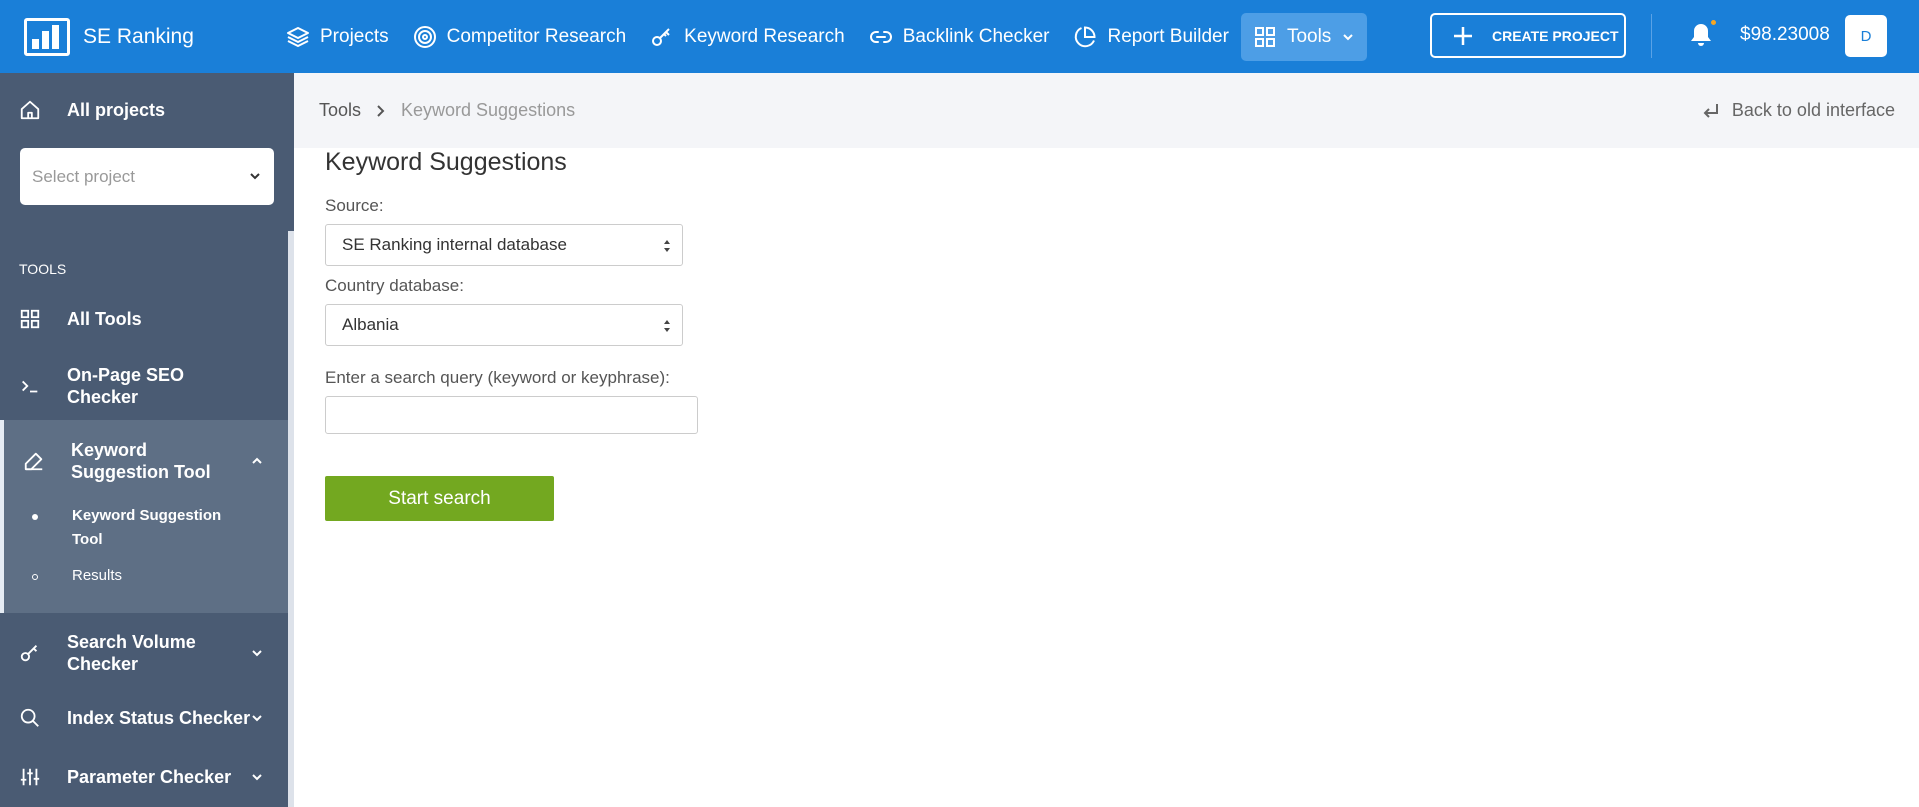 The image size is (1919, 807). I want to click on plus-icon, so click(1463, 35).